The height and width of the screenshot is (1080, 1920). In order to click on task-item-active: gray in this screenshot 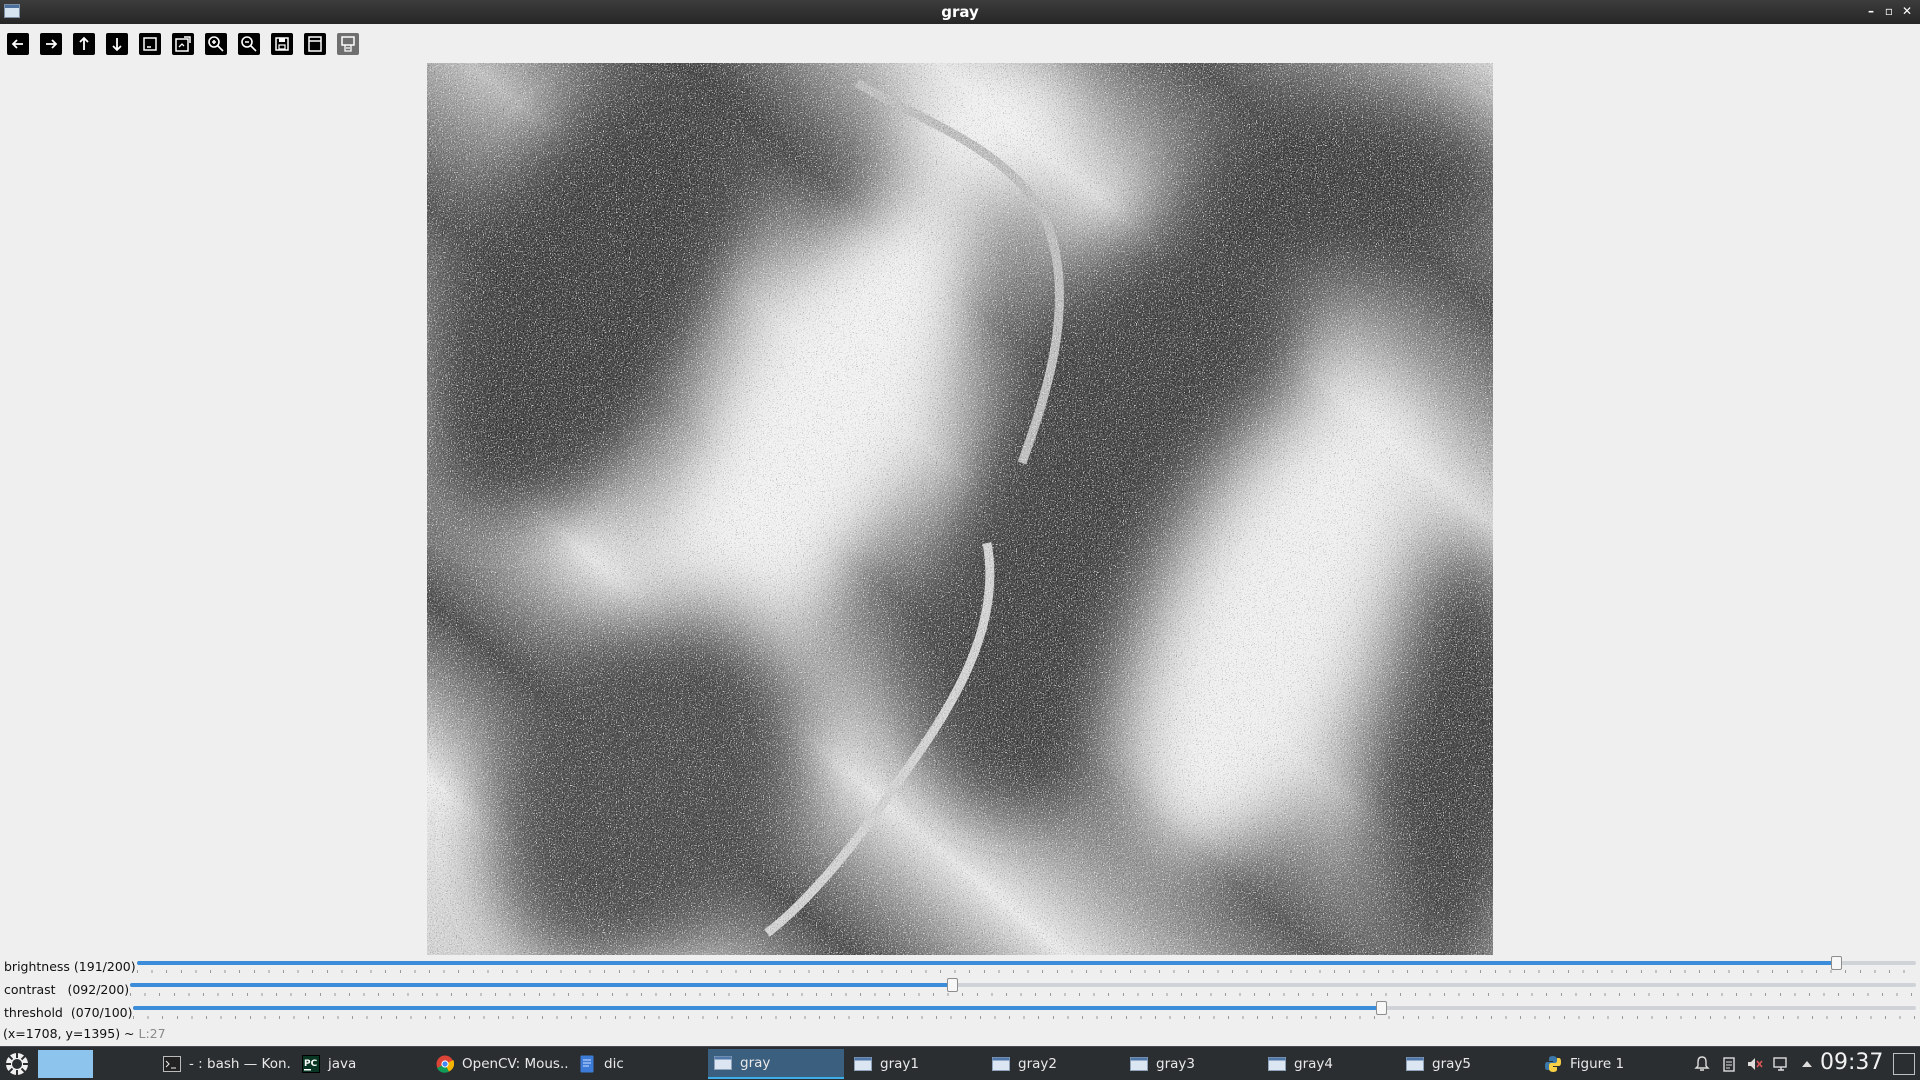, I will do `click(776, 1064)`.